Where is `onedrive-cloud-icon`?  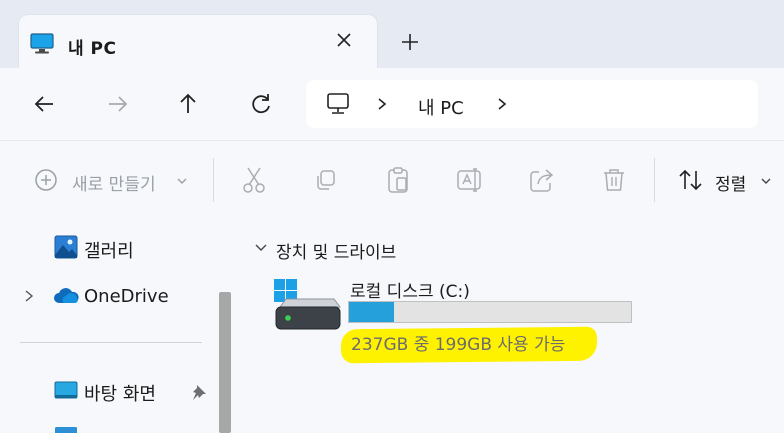
onedrive-cloud-icon is located at coordinates (66, 295).